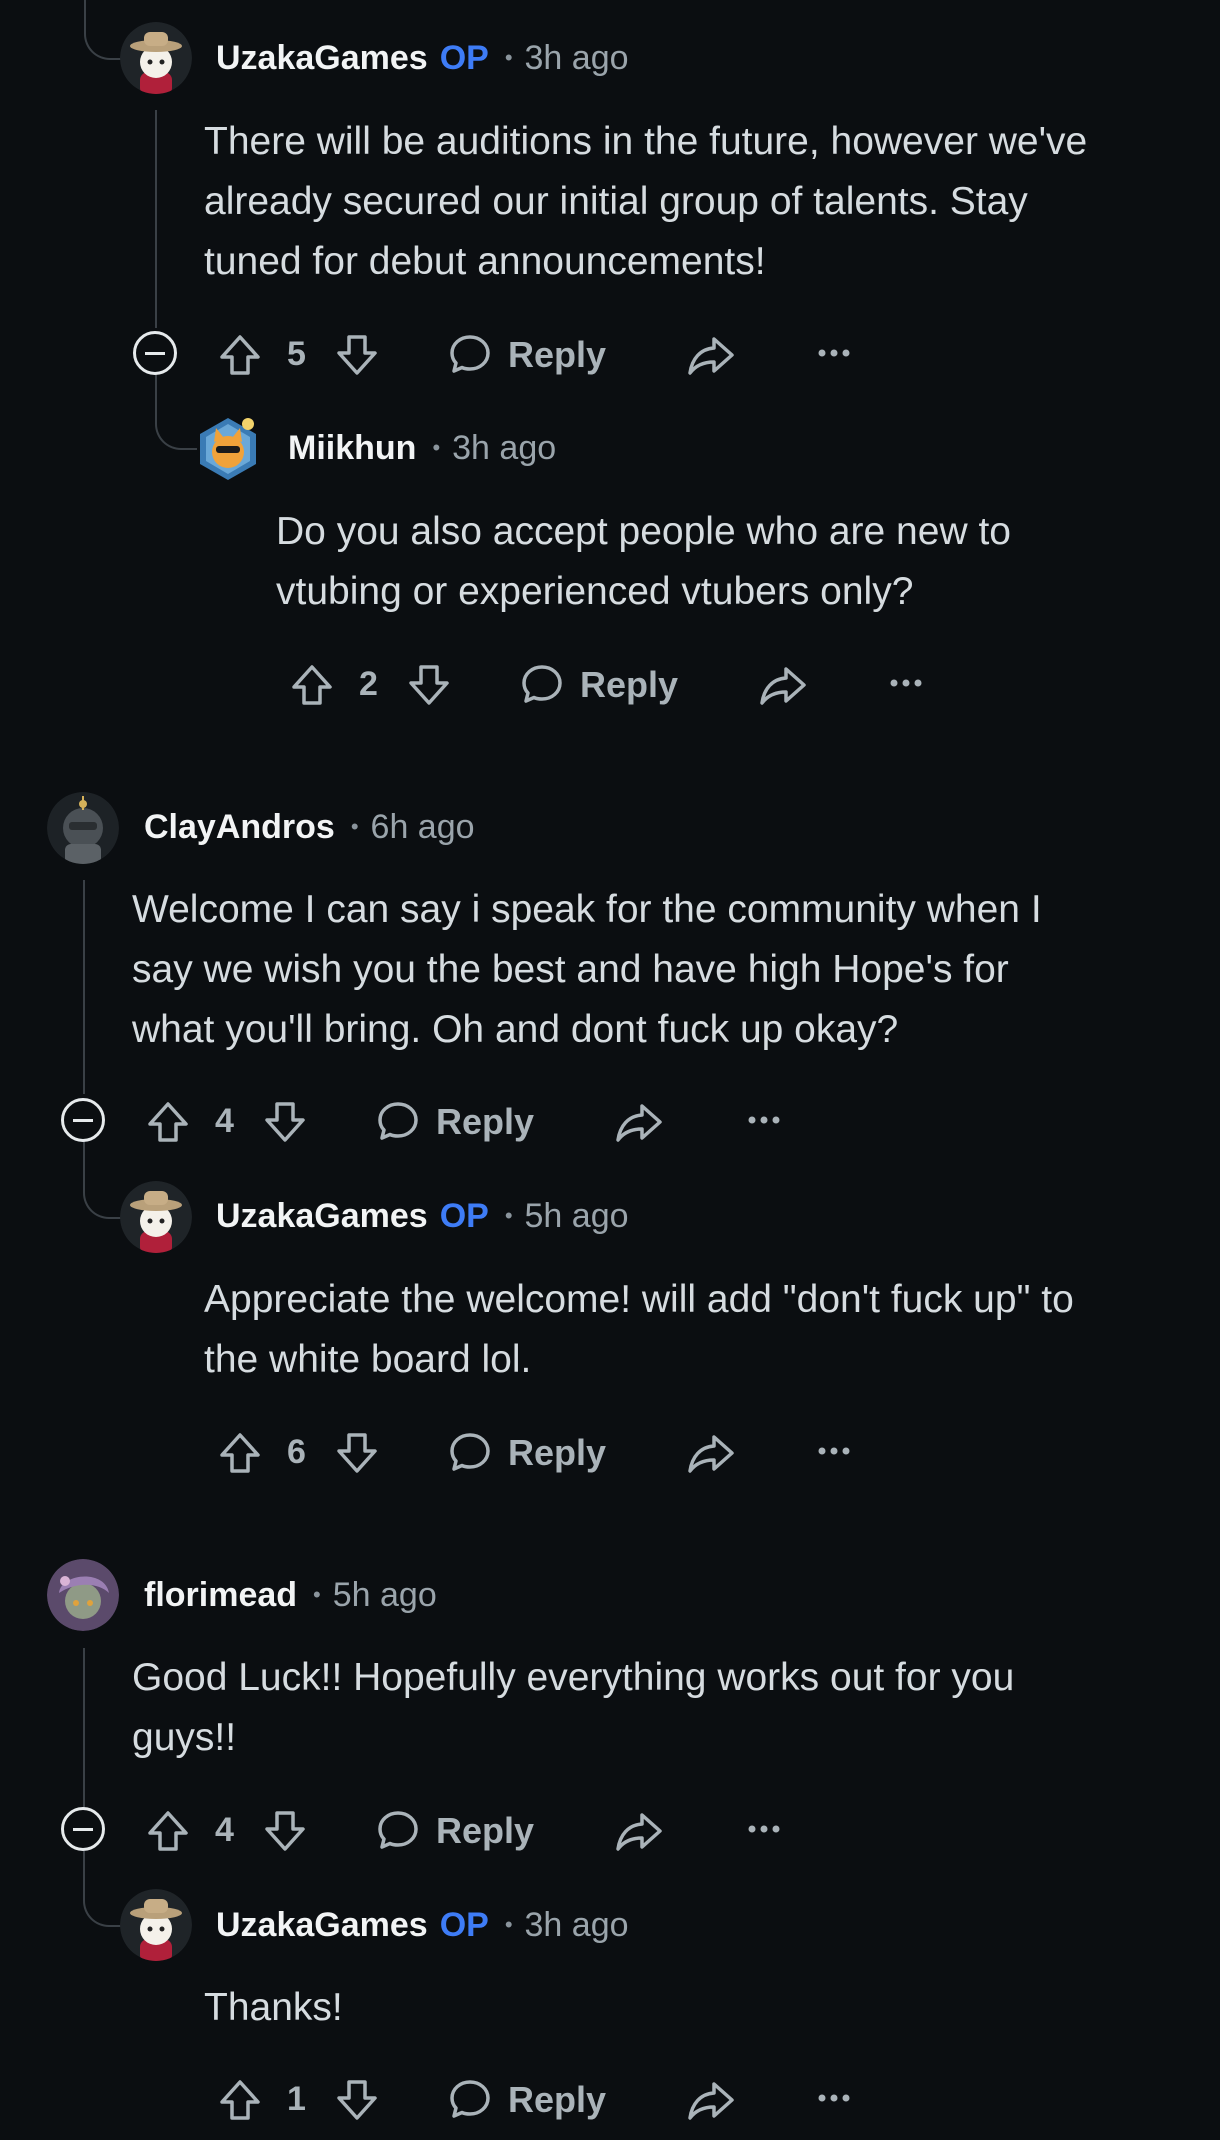  What do you see at coordinates (228, 448) in the screenshot?
I see `cat-avatar` at bounding box center [228, 448].